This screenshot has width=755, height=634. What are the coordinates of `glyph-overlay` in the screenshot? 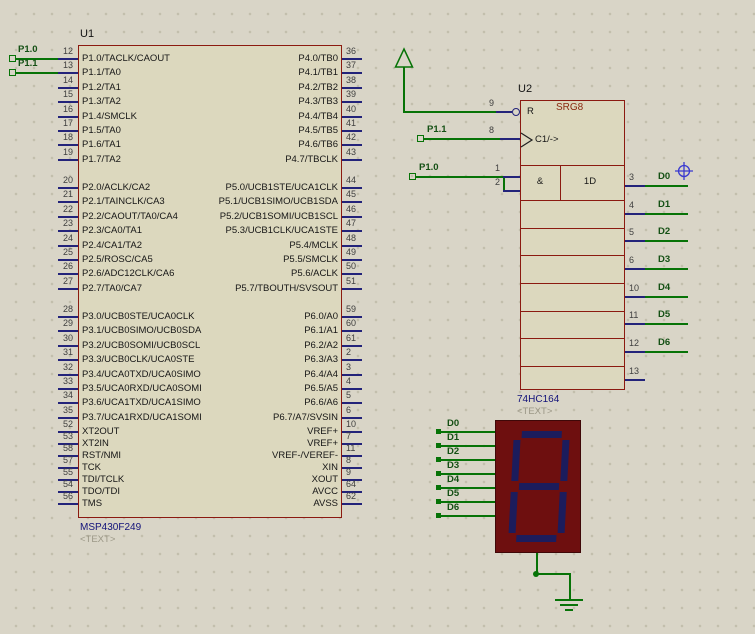 It's located at (543, 113).